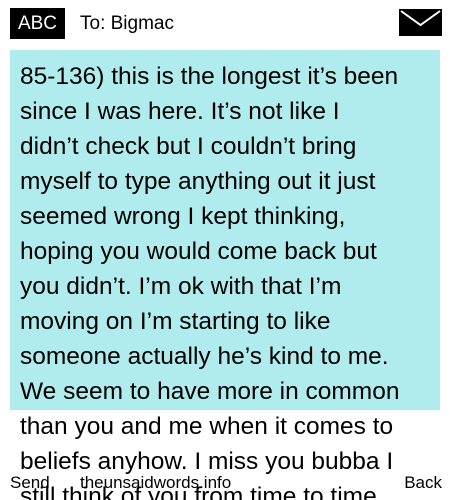 The width and height of the screenshot is (450, 500). Describe the element at coordinates (225, 23) in the screenshot. I see `message-header: ABC To: Bigmac` at that location.